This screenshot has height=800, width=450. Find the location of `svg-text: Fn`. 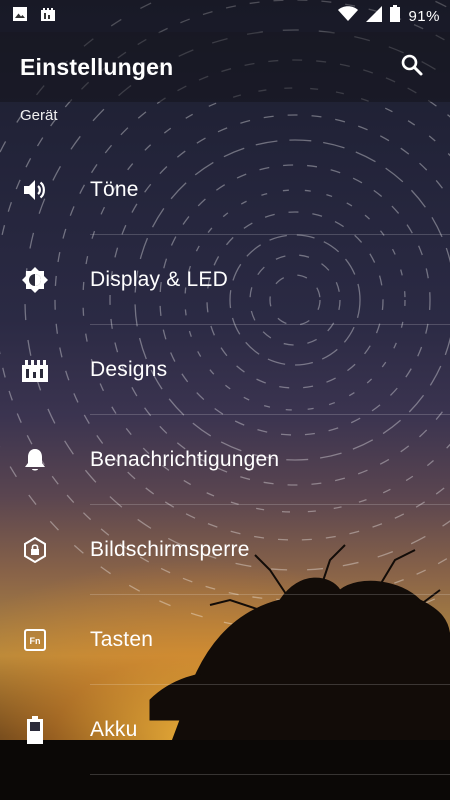

svg-text: Fn is located at coordinates (35, 641).